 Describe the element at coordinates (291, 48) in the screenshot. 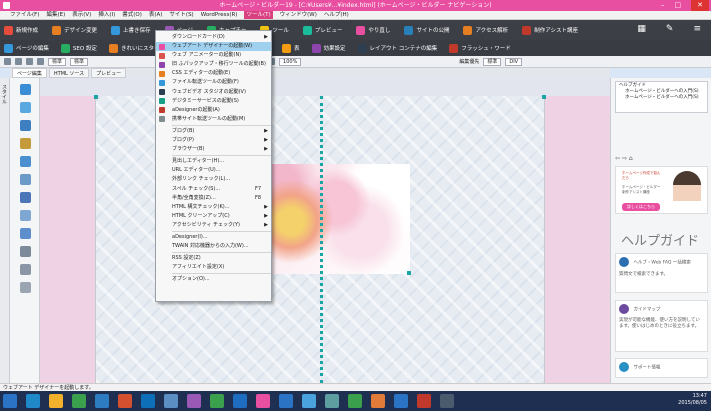

I see `edit-toolbar-button-6: 表` at that location.